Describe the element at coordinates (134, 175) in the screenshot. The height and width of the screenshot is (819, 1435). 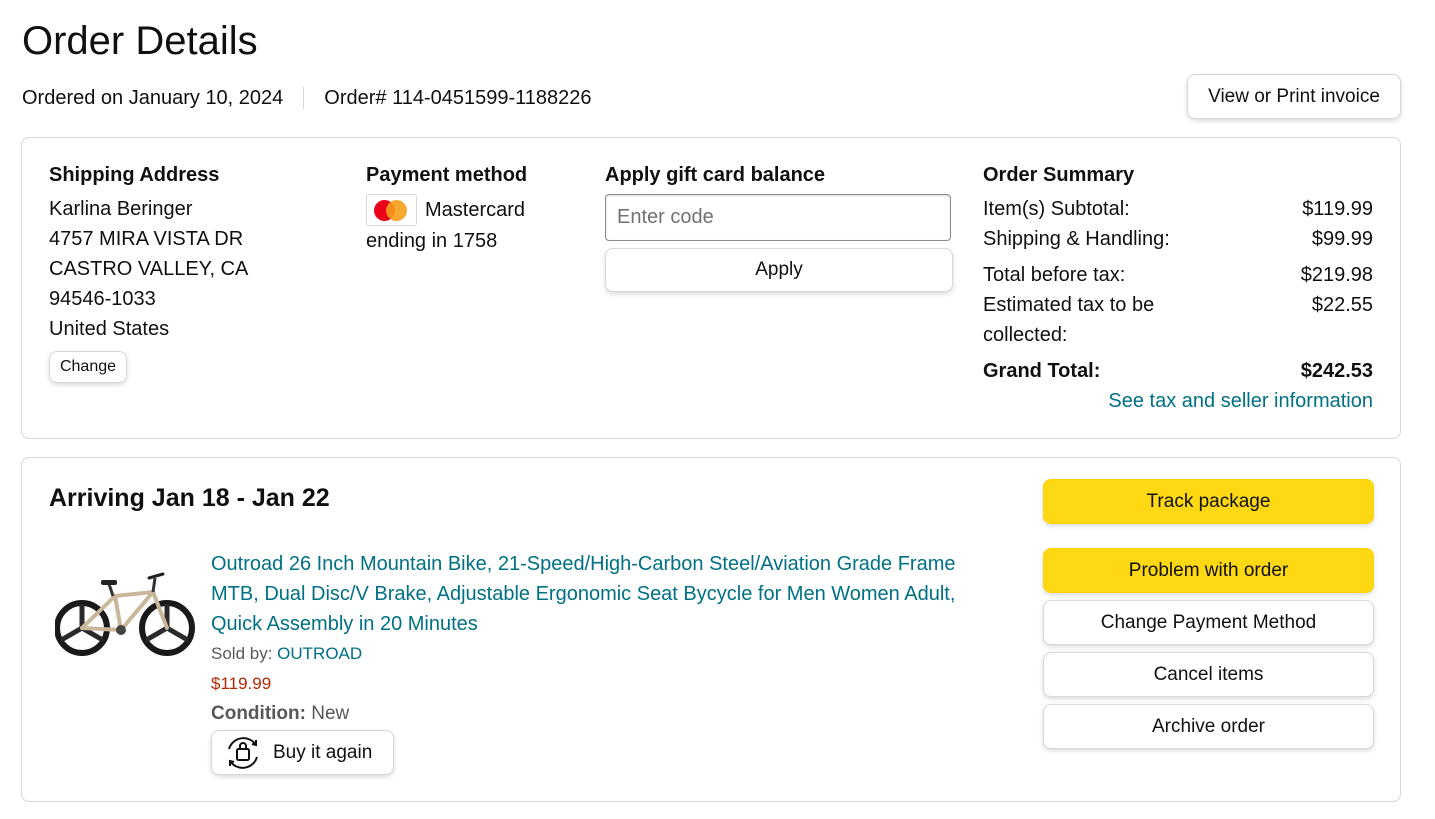
I see `shipping-address-title: Shipping Address` at that location.